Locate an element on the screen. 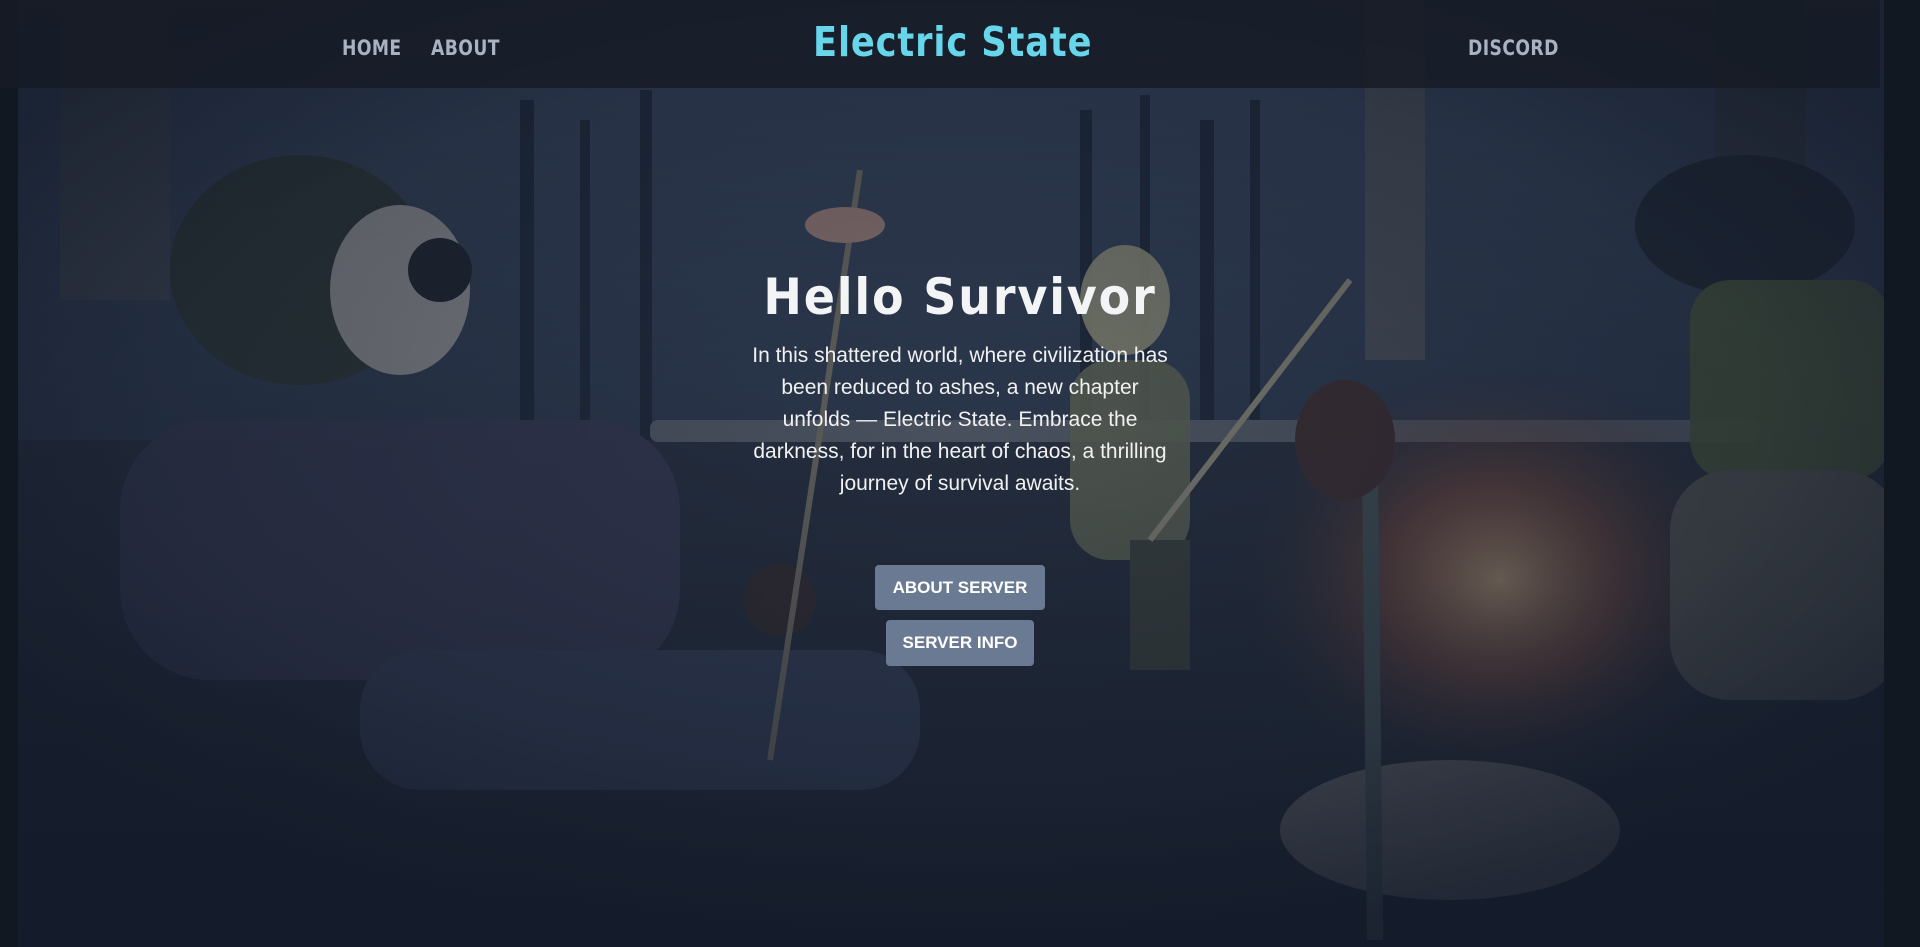 This screenshot has height=947, width=1920. brand-logo-title: Electric State is located at coordinates (952, 42).